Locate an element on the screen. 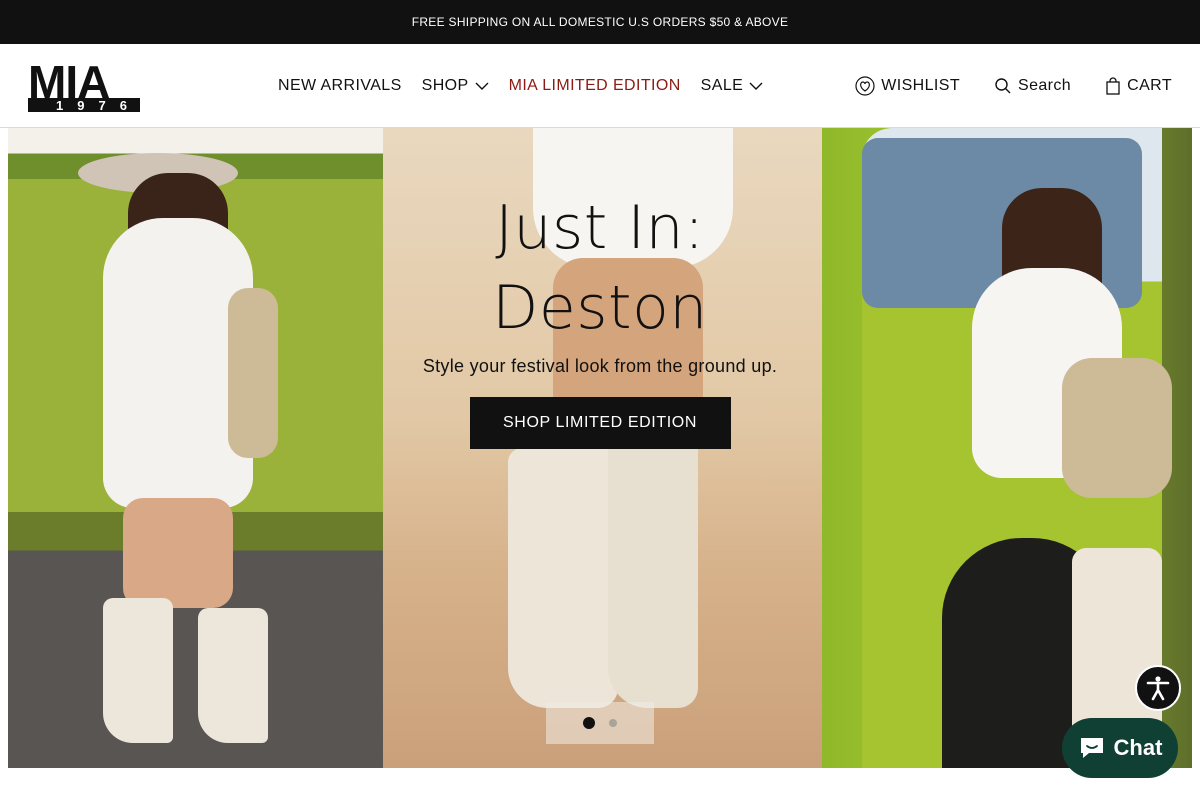 The height and width of the screenshot is (800, 1200). wishlist-link: WISHLIST is located at coordinates (907, 86).